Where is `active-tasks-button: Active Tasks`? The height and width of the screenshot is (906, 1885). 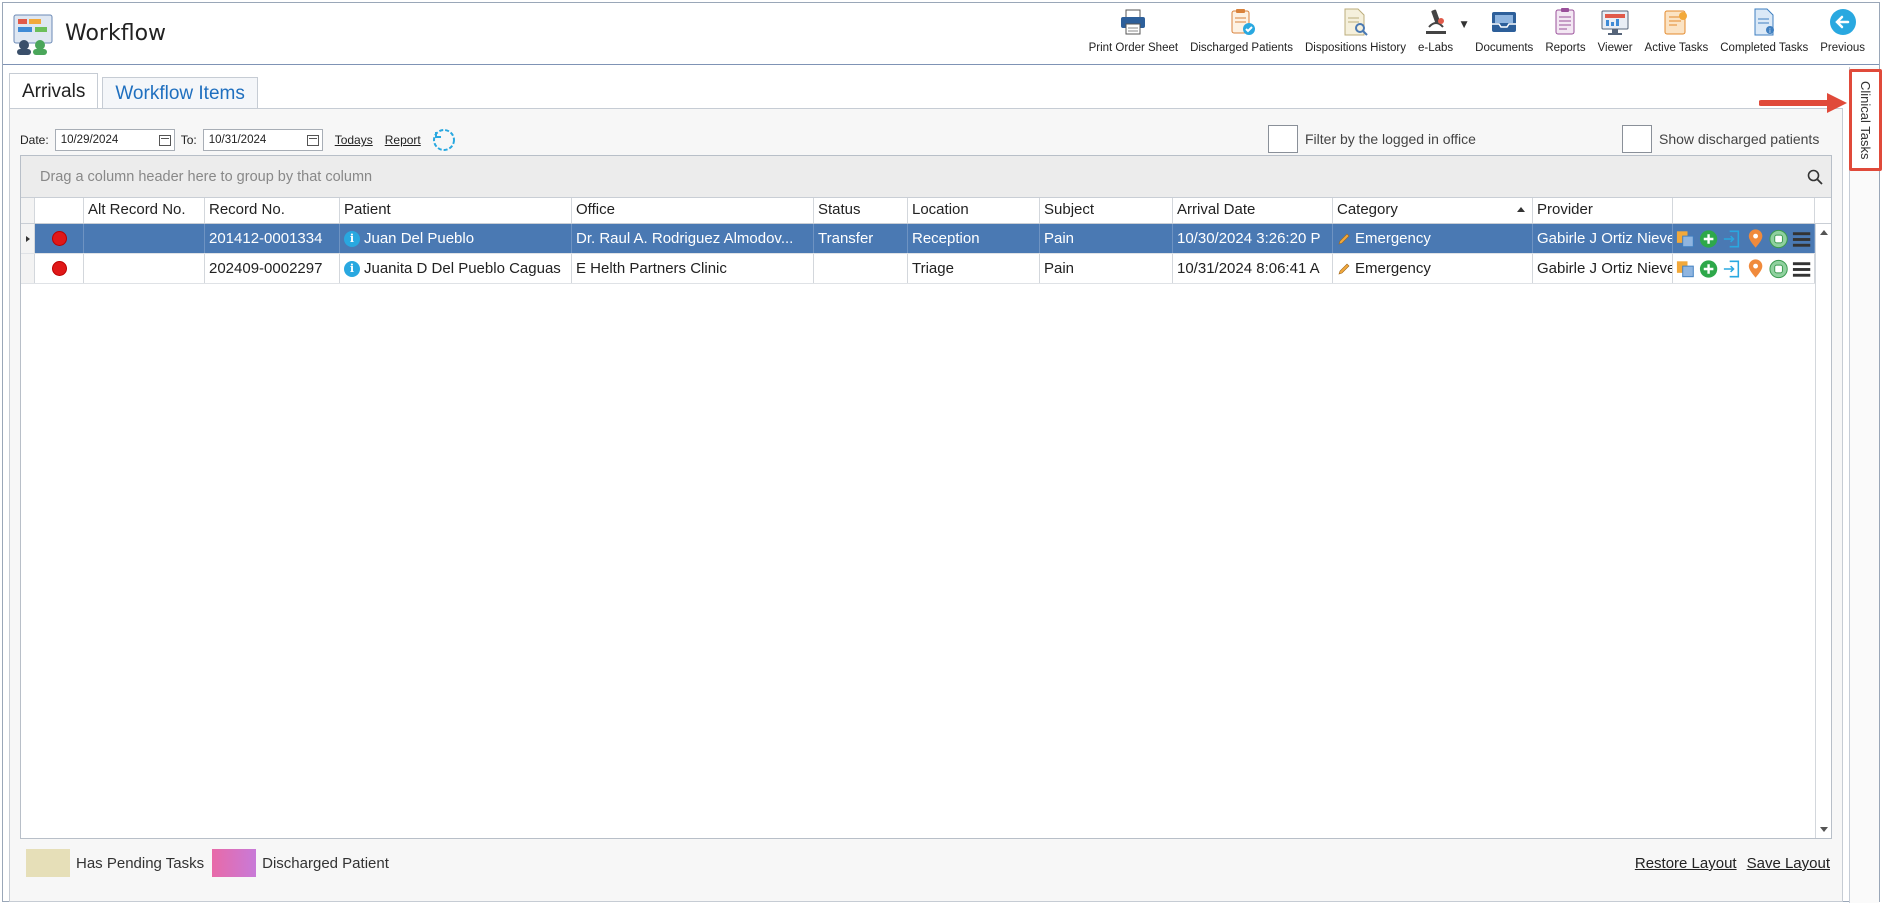 active-tasks-button: Active Tasks is located at coordinates (1677, 35).